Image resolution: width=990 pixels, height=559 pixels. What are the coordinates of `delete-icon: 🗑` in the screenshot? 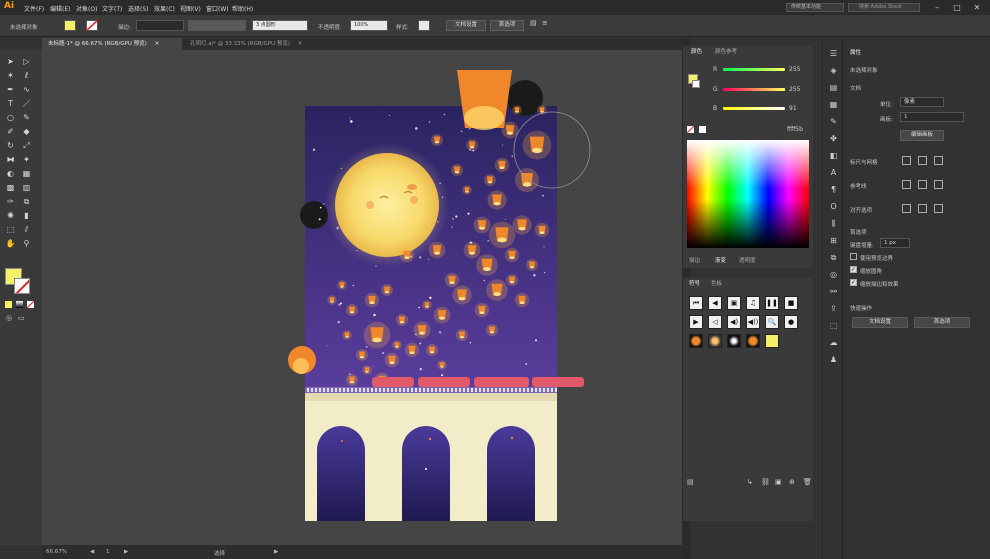 It's located at (807, 482).